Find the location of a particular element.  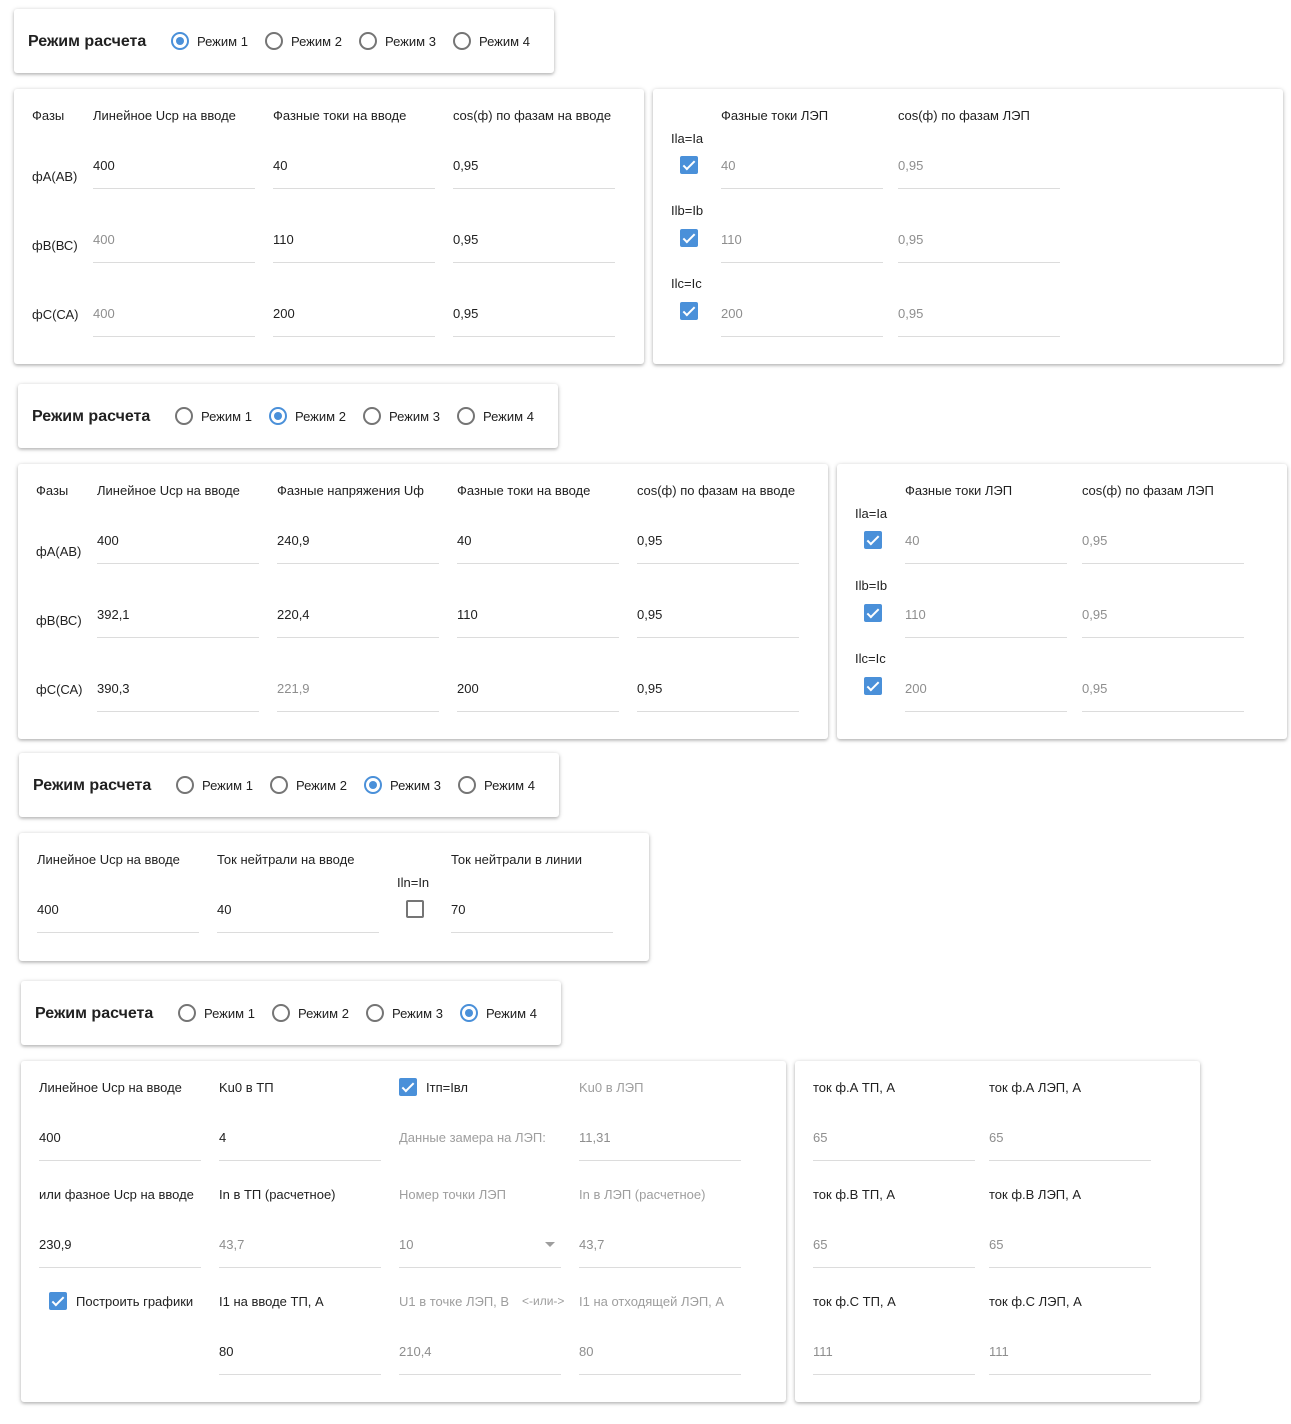

col-header-ucp: Линейное Uср на вводе is located at coordinates (168, 490).